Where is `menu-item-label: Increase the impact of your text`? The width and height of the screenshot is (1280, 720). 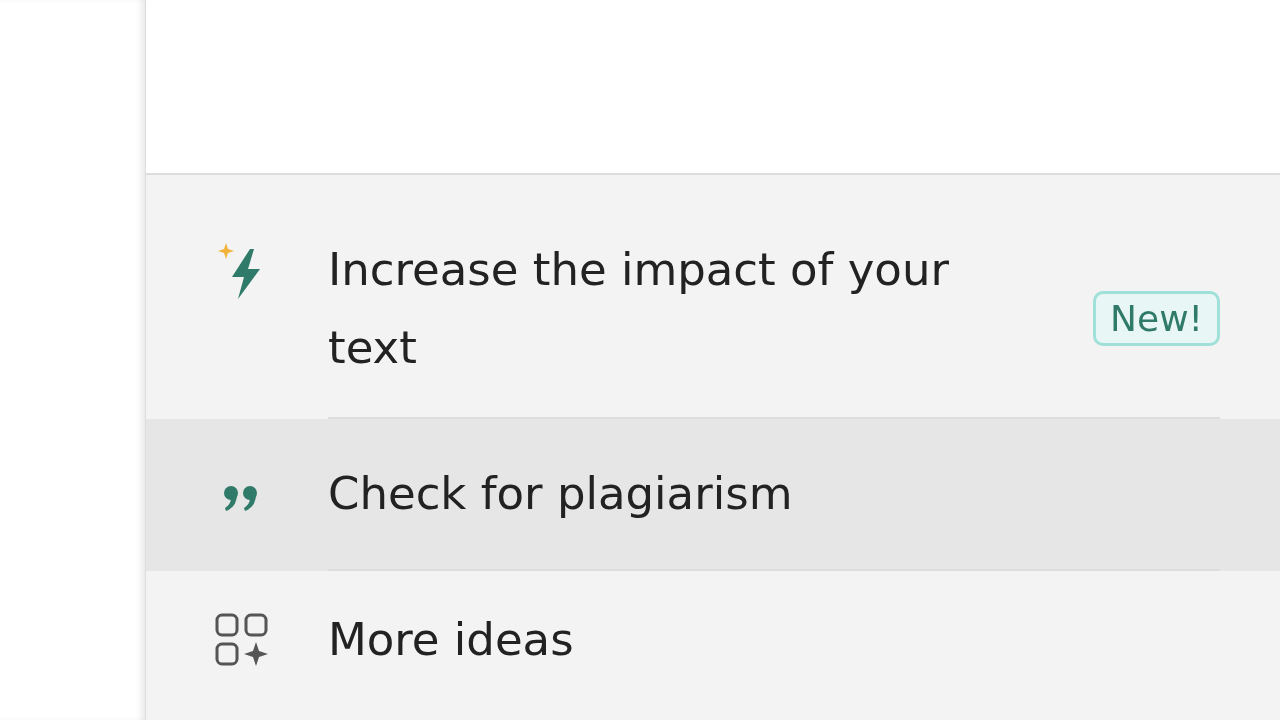 menu-item-label: Increase the impact of your text is located at coordinates (639, 309).